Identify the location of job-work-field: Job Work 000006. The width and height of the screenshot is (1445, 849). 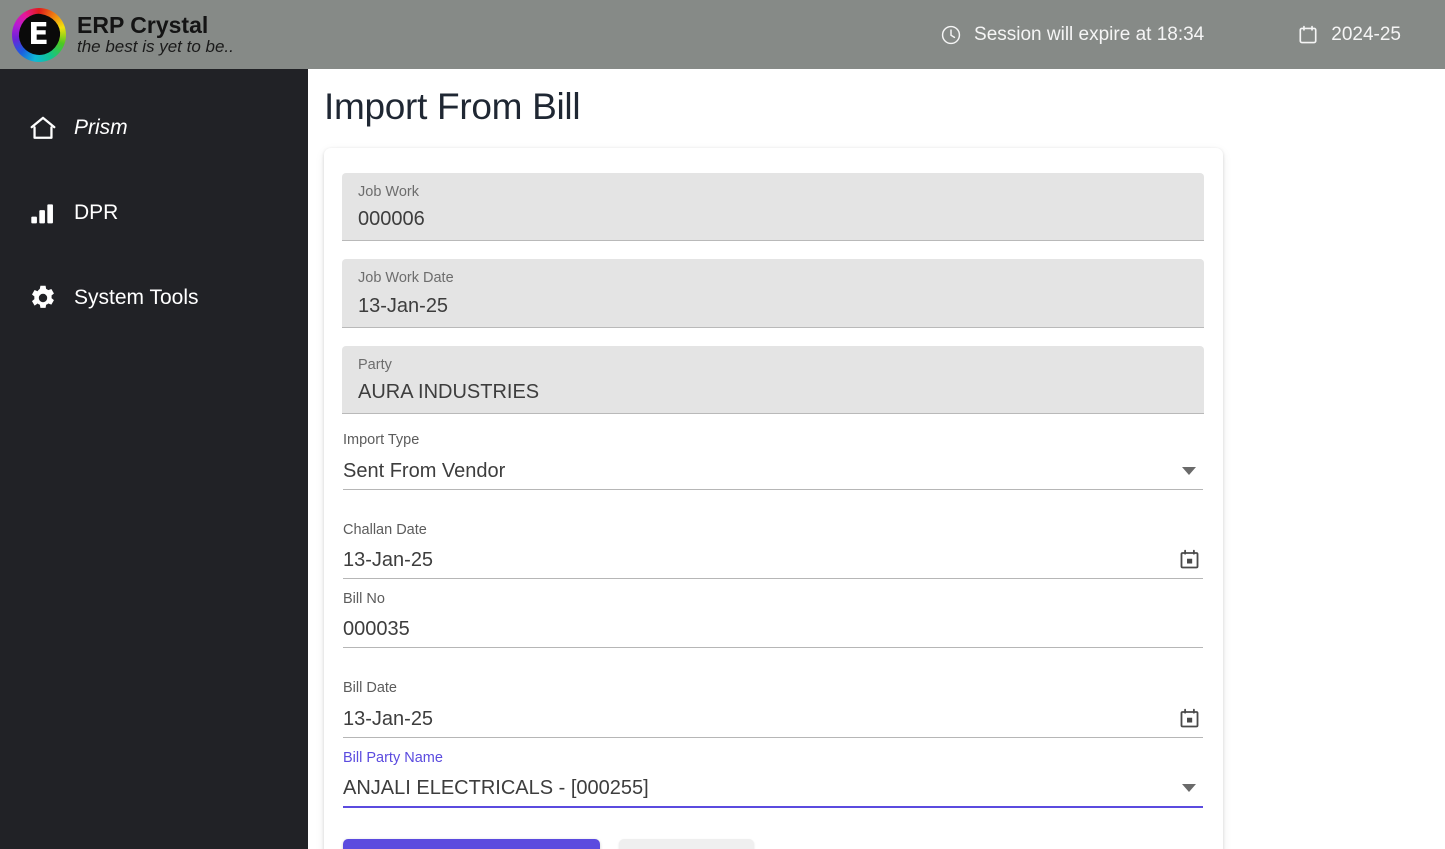
(773, 207).